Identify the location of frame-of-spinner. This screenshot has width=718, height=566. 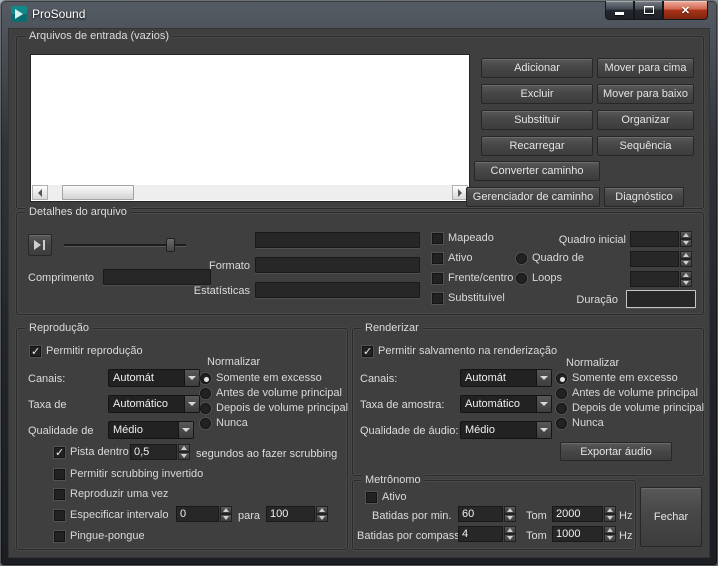
(661, 259).